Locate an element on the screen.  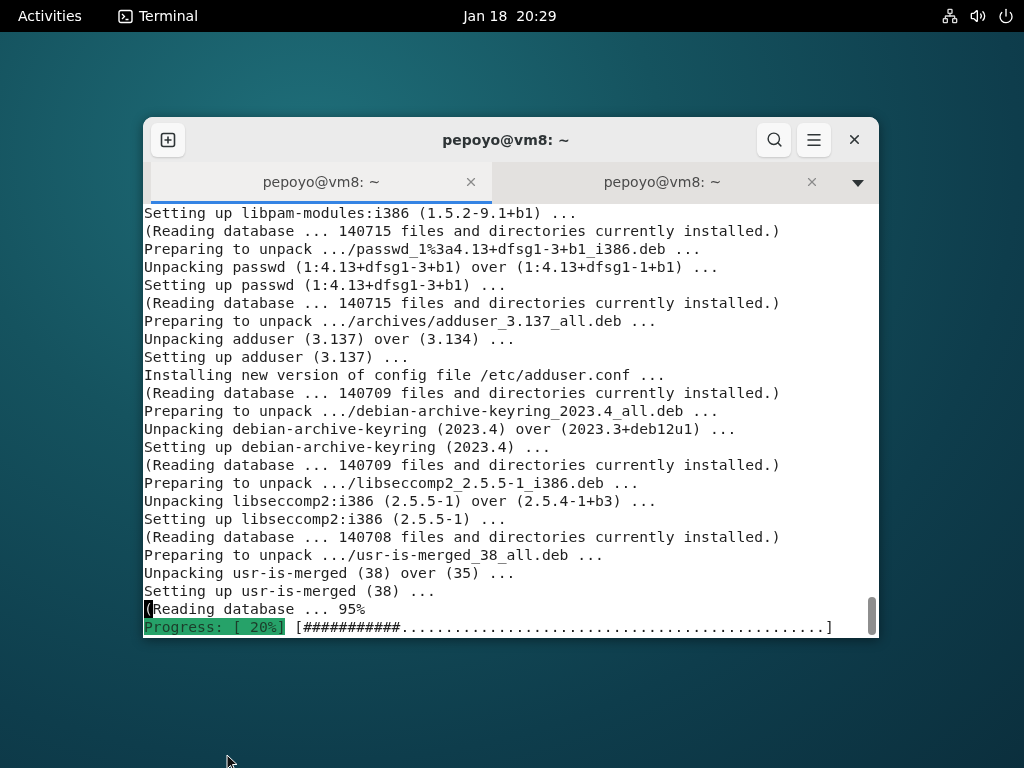
search-button is located at coordinates (774, 139).